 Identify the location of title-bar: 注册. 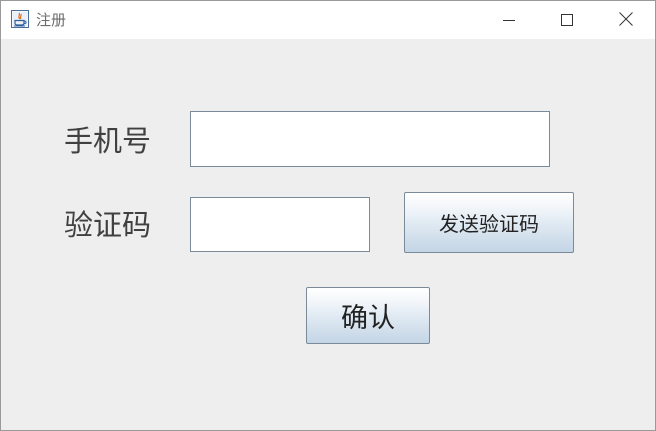
(328, 20).